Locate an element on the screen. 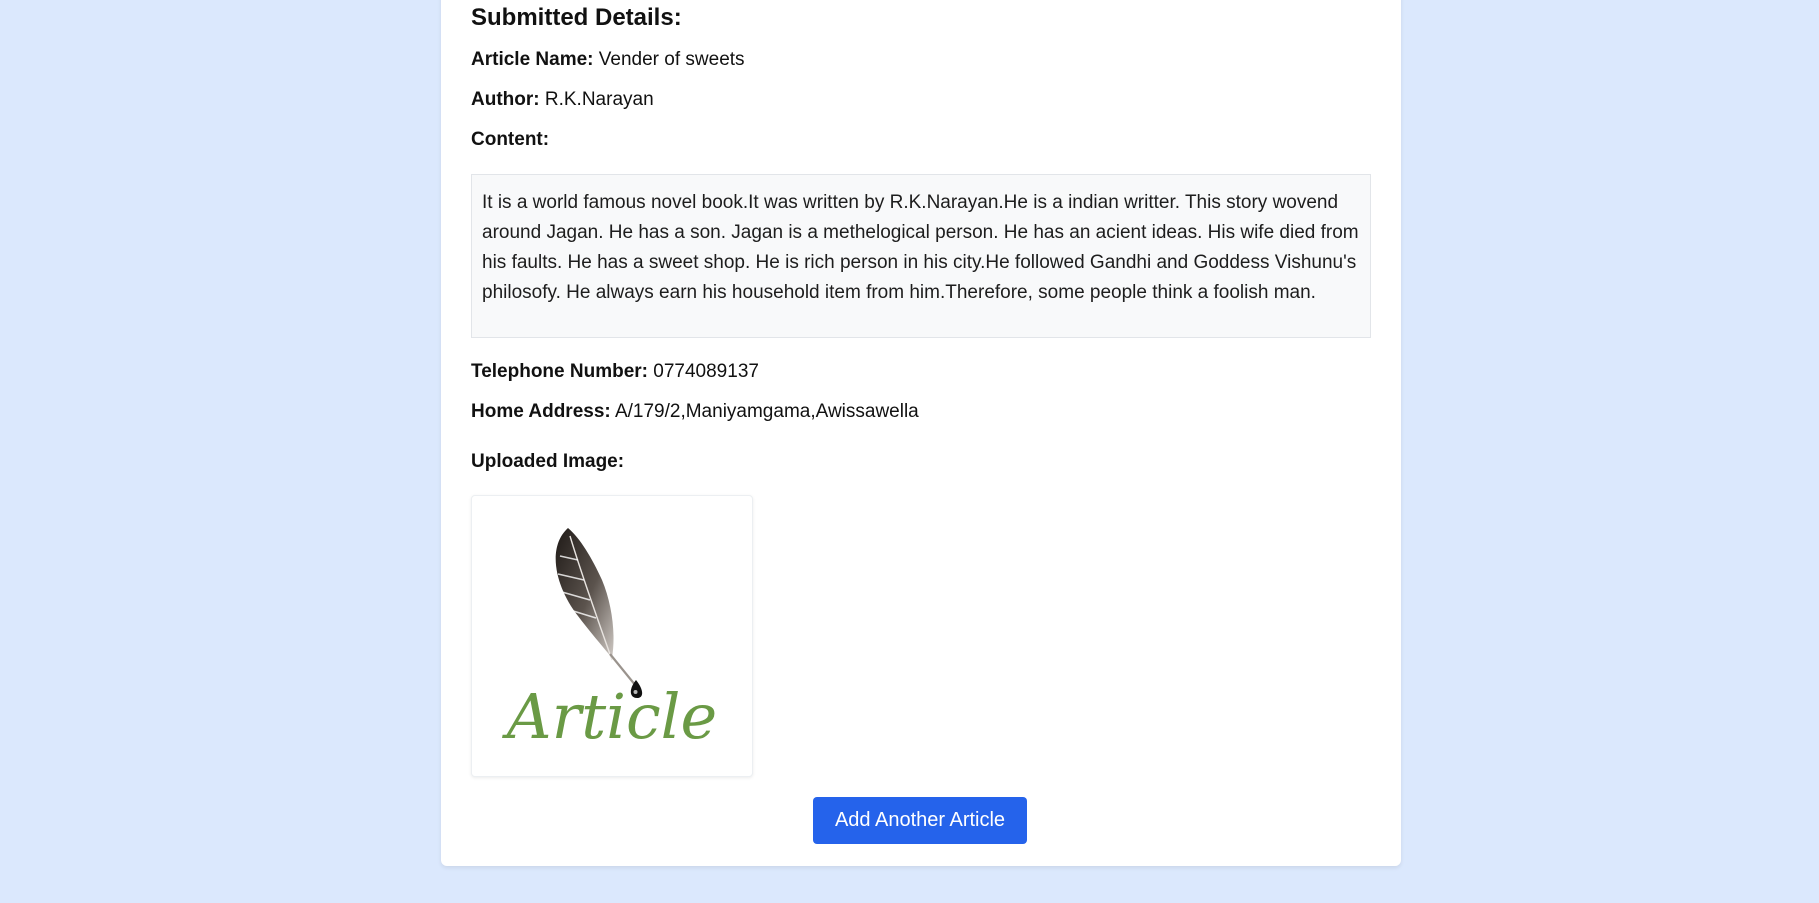 This screenshot has width=1819, height=903. telephone-row: Telephone Number: 0774089137 is located at coordinates (615, 372).